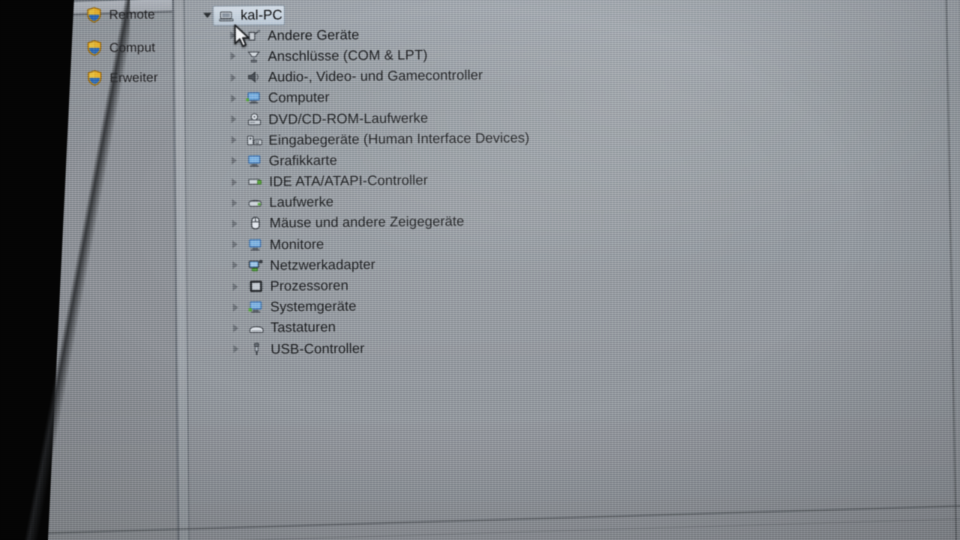  What do you see at coordinates (301, 202) in the screenshot?
I see `tree-node-label: Laufwerke` at bounding box center [301, 202].